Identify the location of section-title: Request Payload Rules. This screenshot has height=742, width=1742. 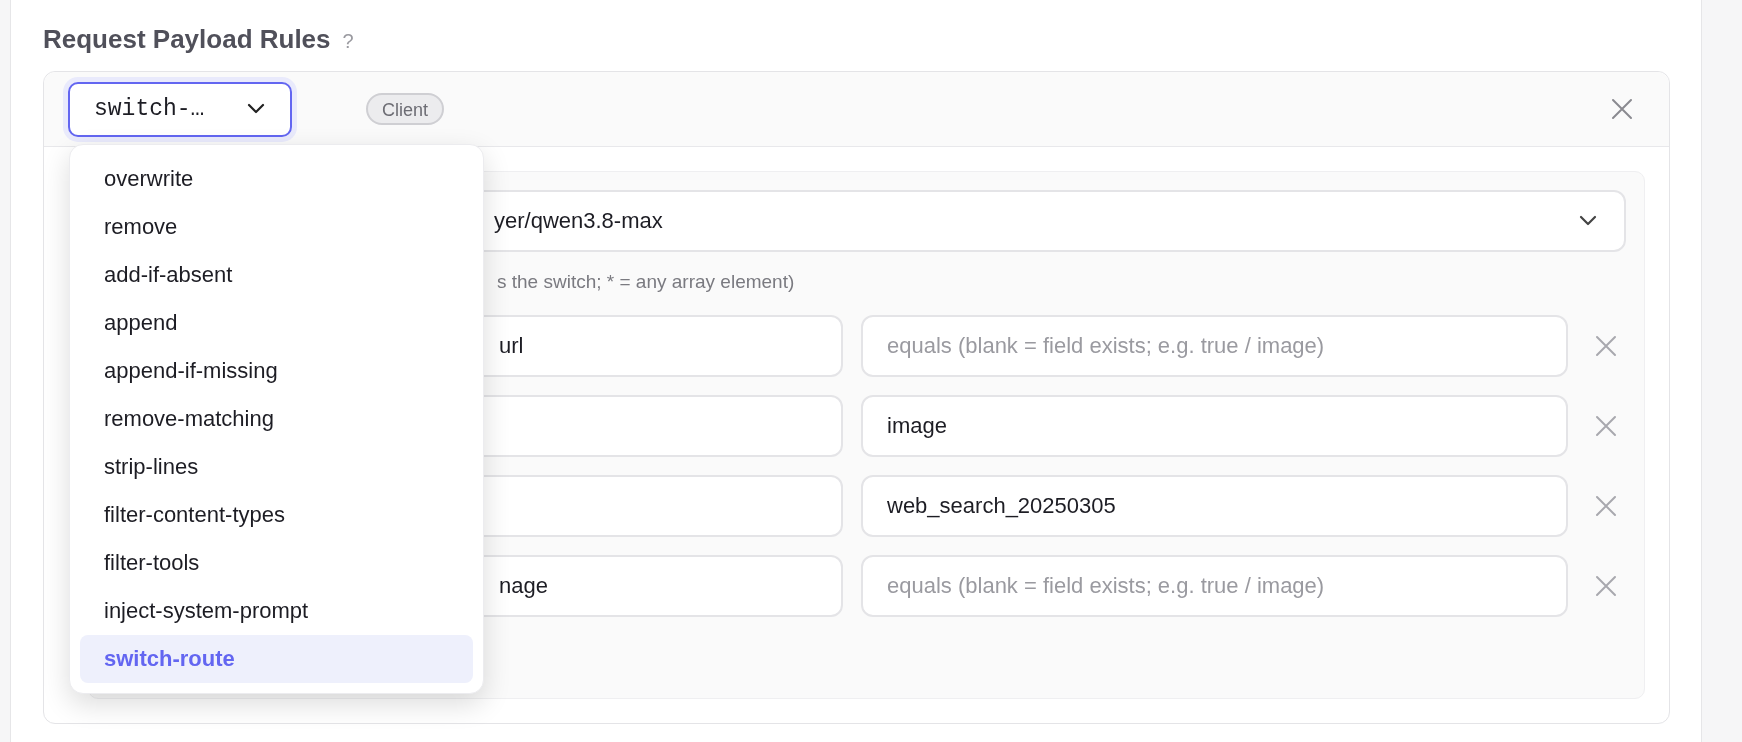
(187, 39).